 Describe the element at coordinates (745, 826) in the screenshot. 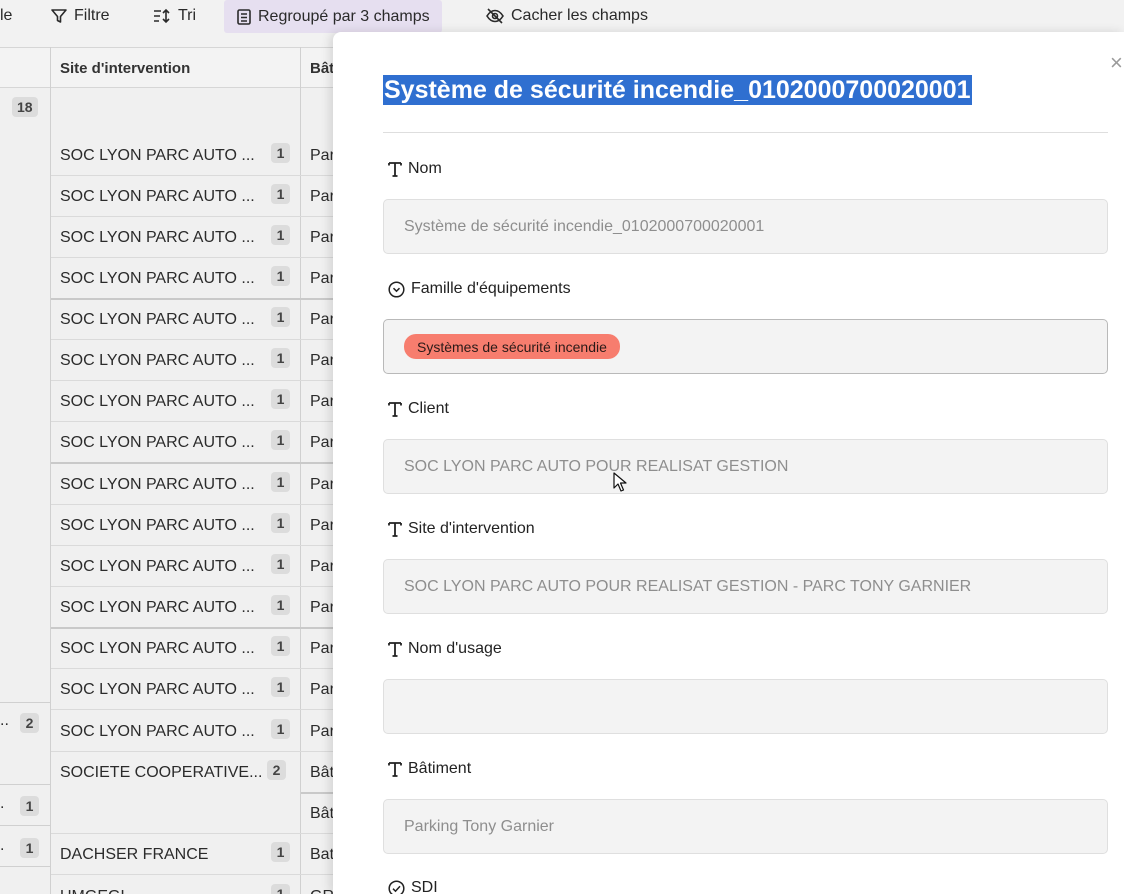

I see `batiment-field: Parking Tony Garnier` at that location.